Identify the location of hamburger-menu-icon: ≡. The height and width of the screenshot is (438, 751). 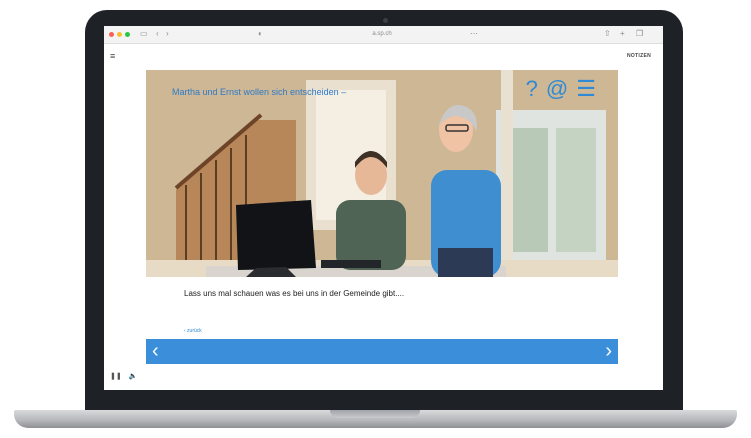
(112, 56).